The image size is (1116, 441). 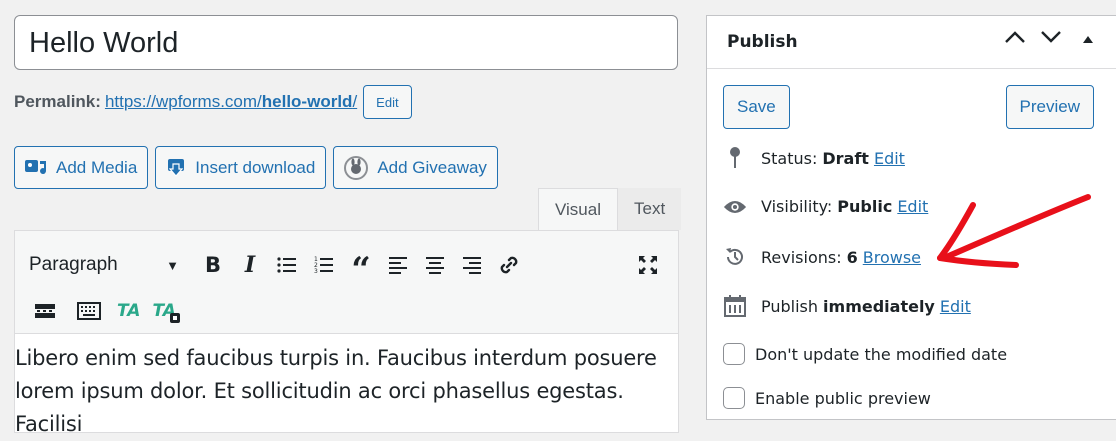 I want to click on status-label: Status:, so click(x=789, y=158).